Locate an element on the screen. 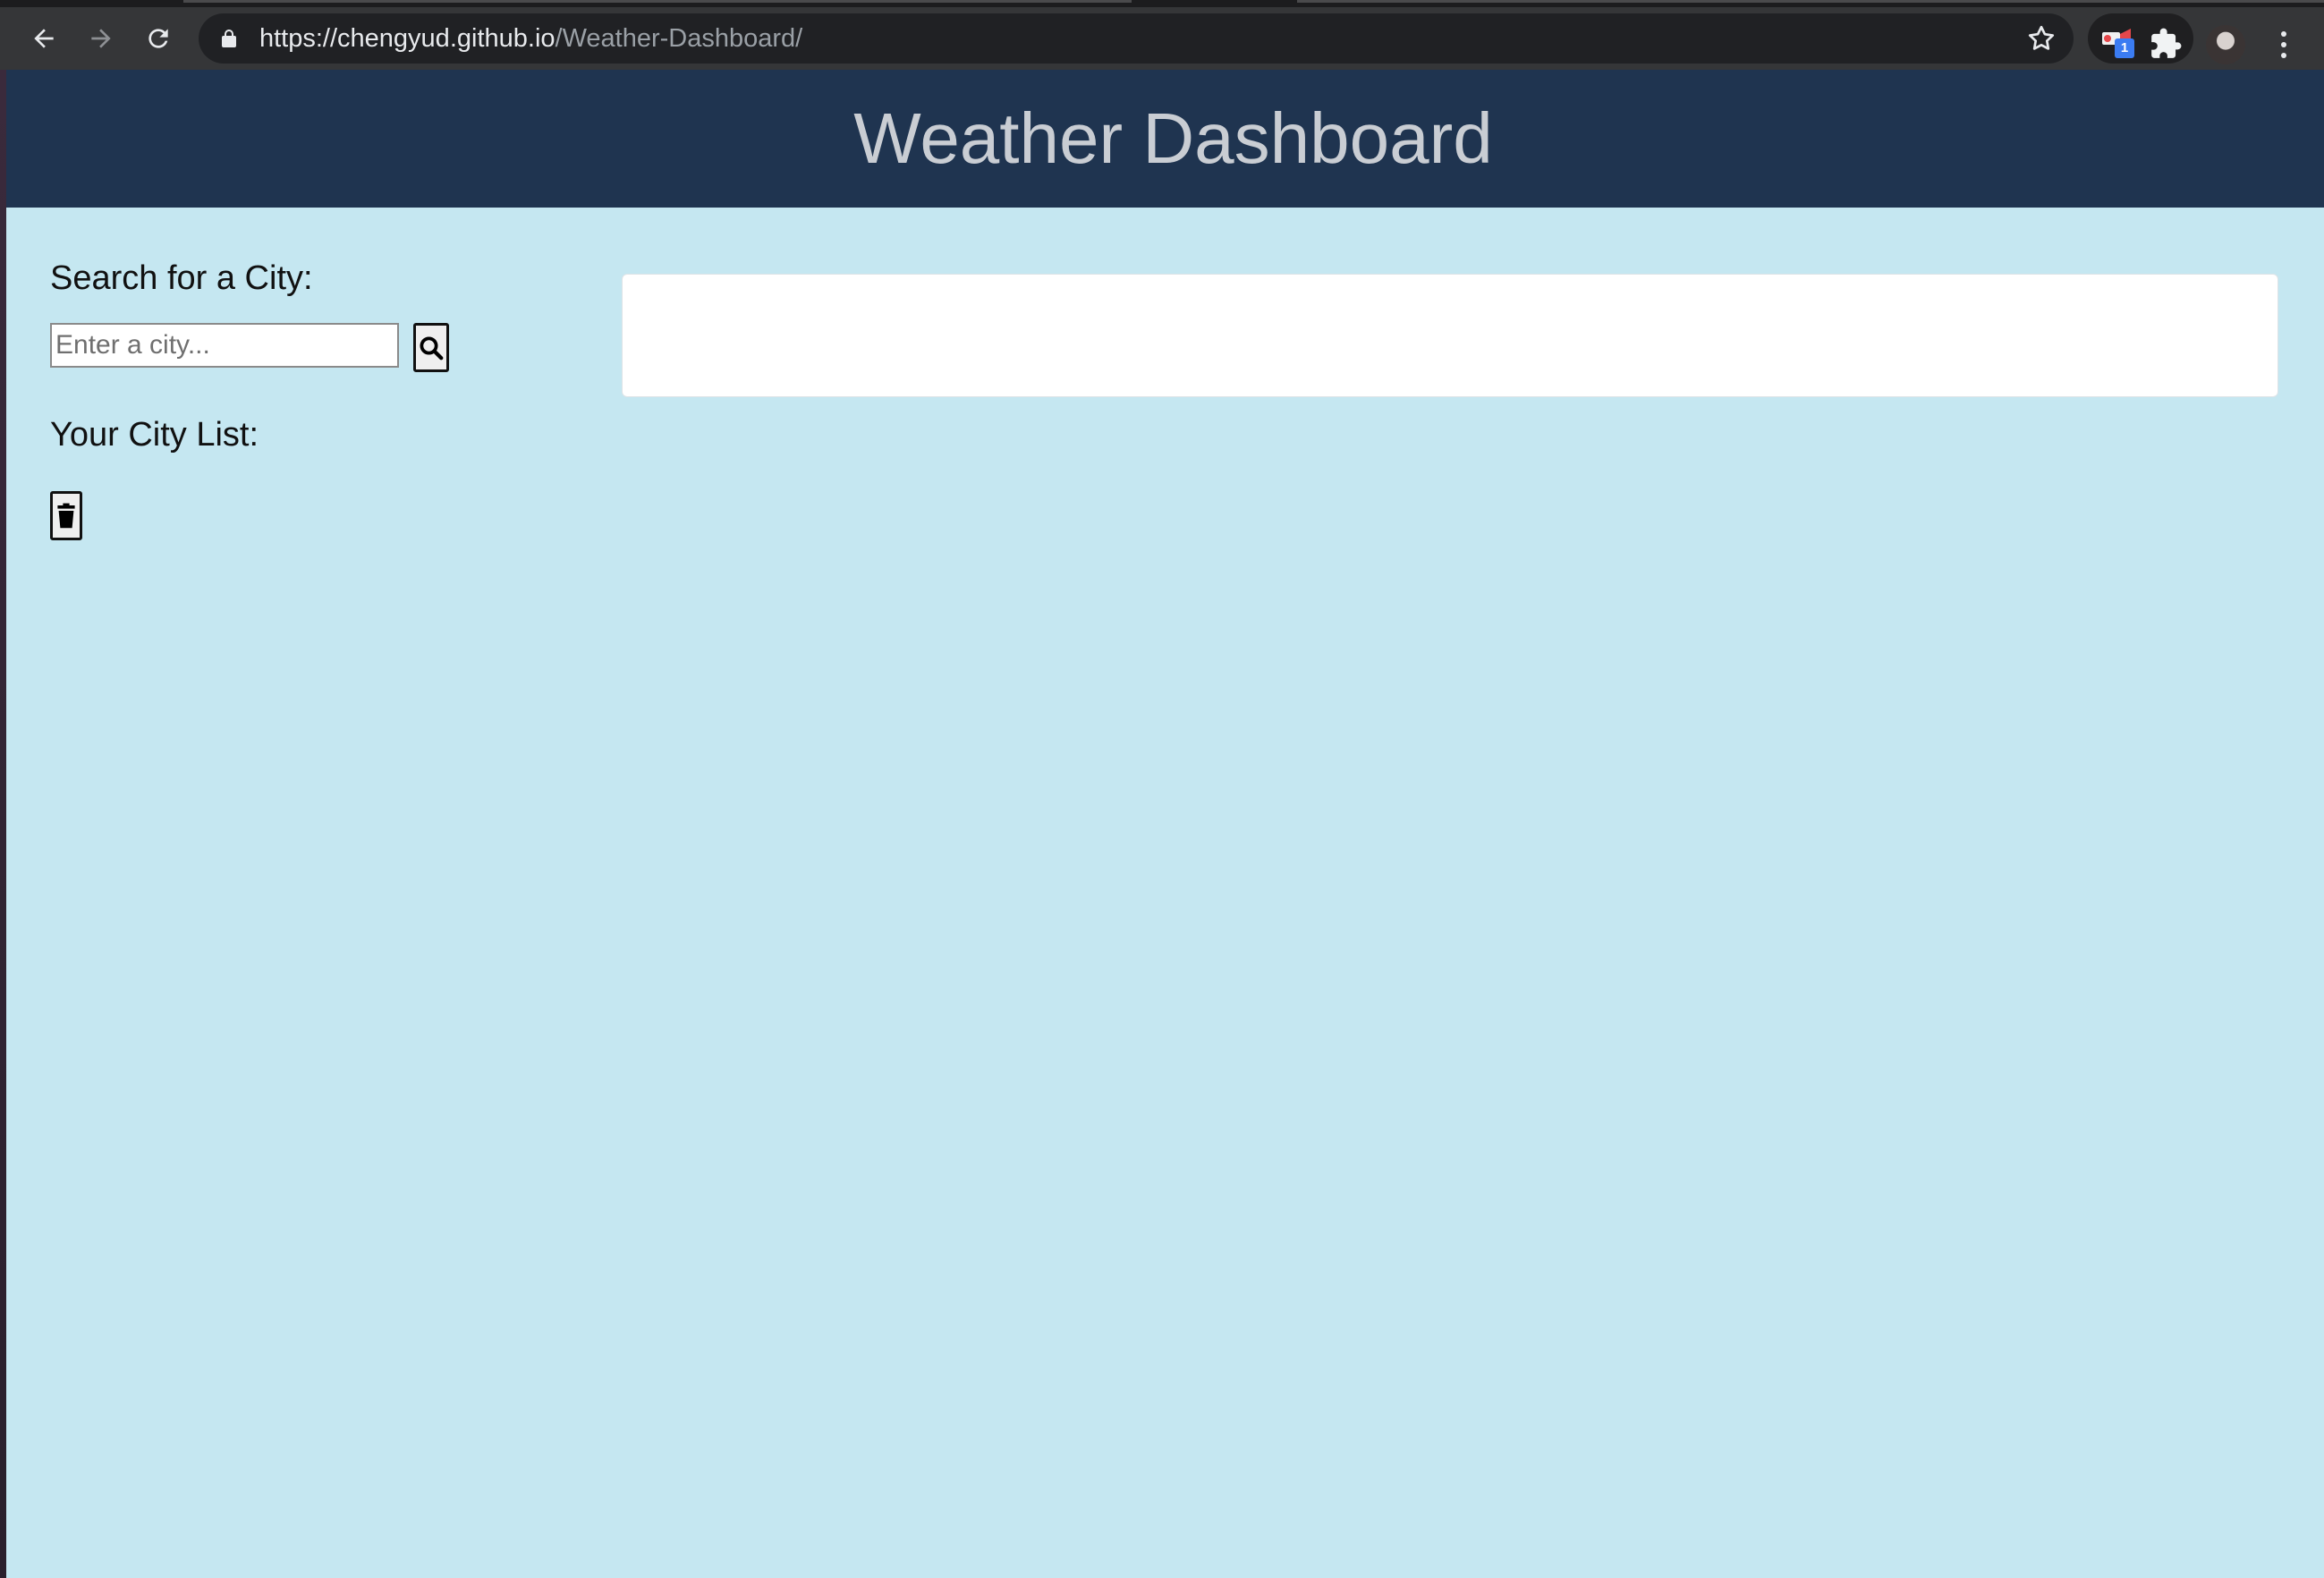 This screenshot has height=1578, width=2324. extensions-puzzle-icon is located at coordinates (2166, 44).